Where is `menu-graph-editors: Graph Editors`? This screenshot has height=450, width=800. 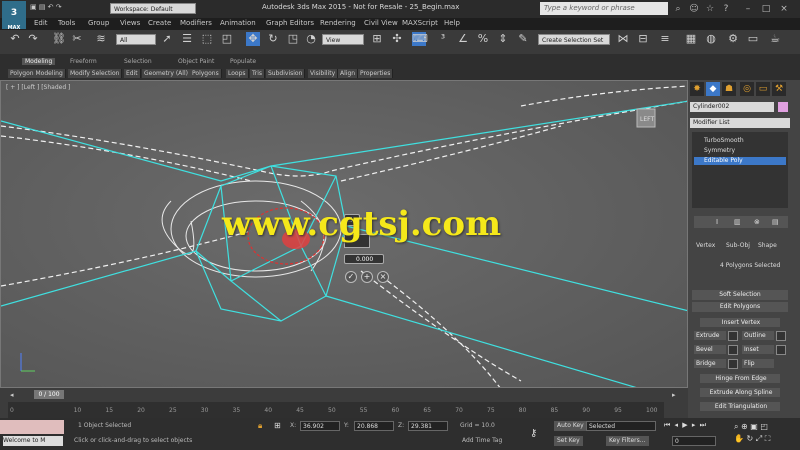 menu-graph-editors: Graph Editors is located at coordinates (290, 23).